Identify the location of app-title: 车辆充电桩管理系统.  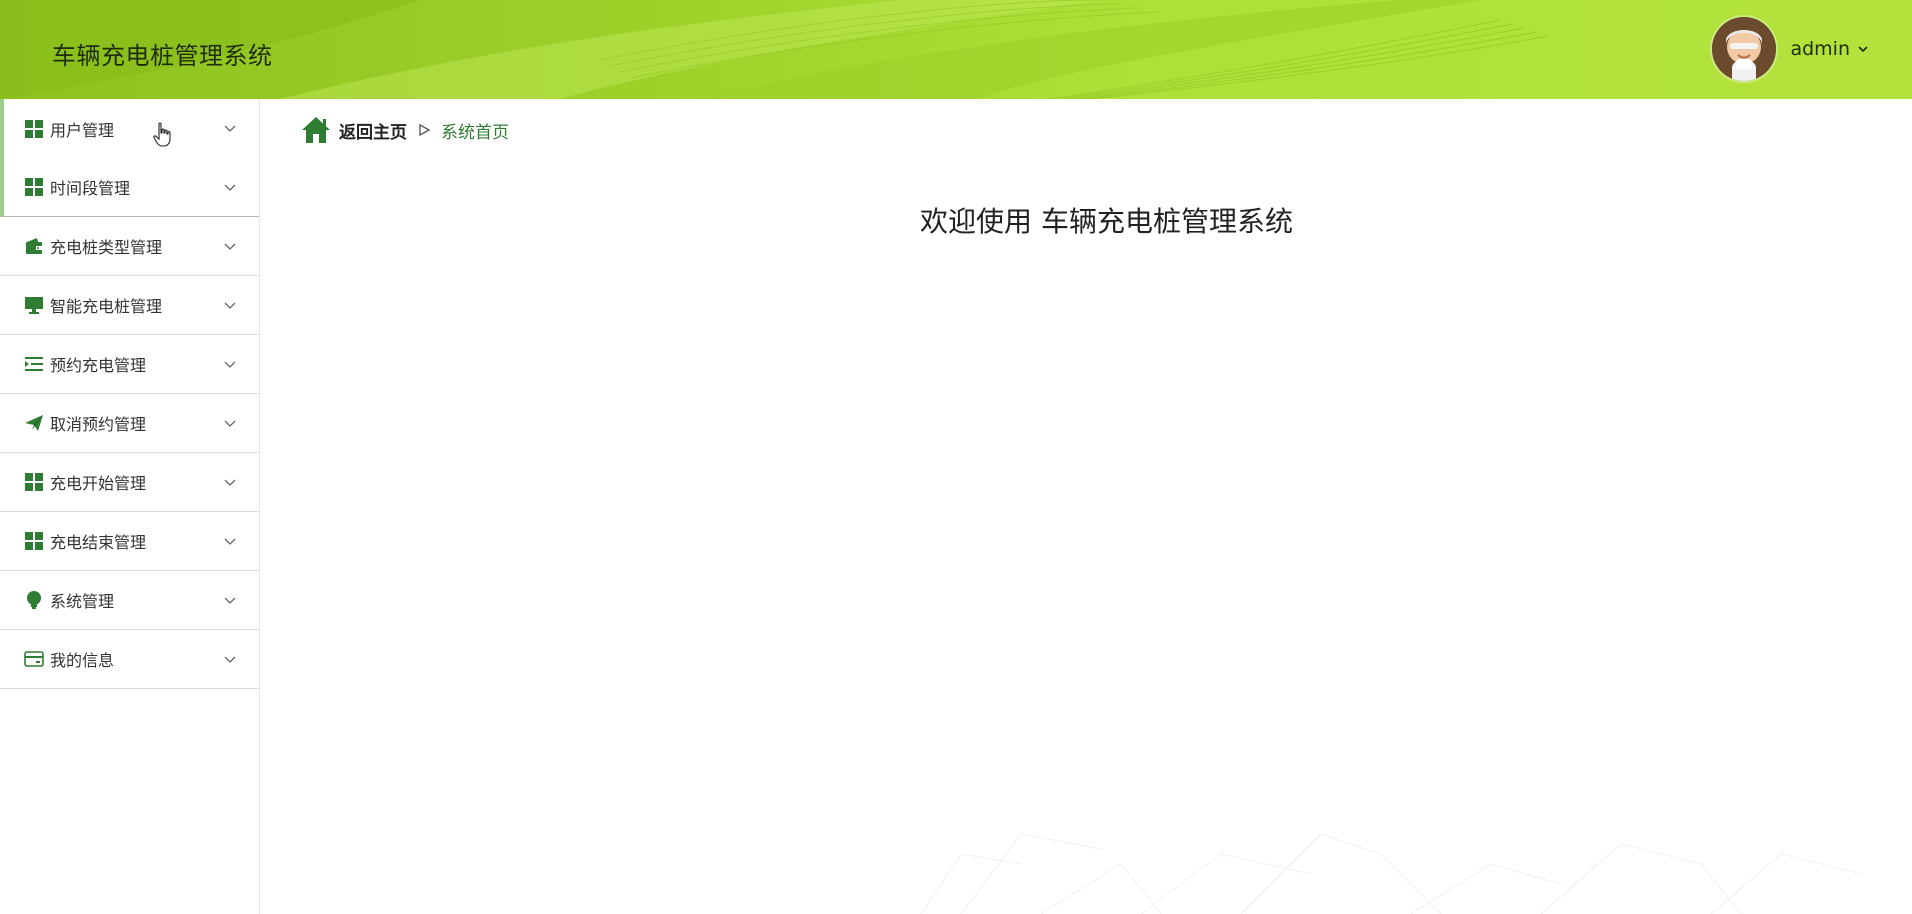
(162, 56).